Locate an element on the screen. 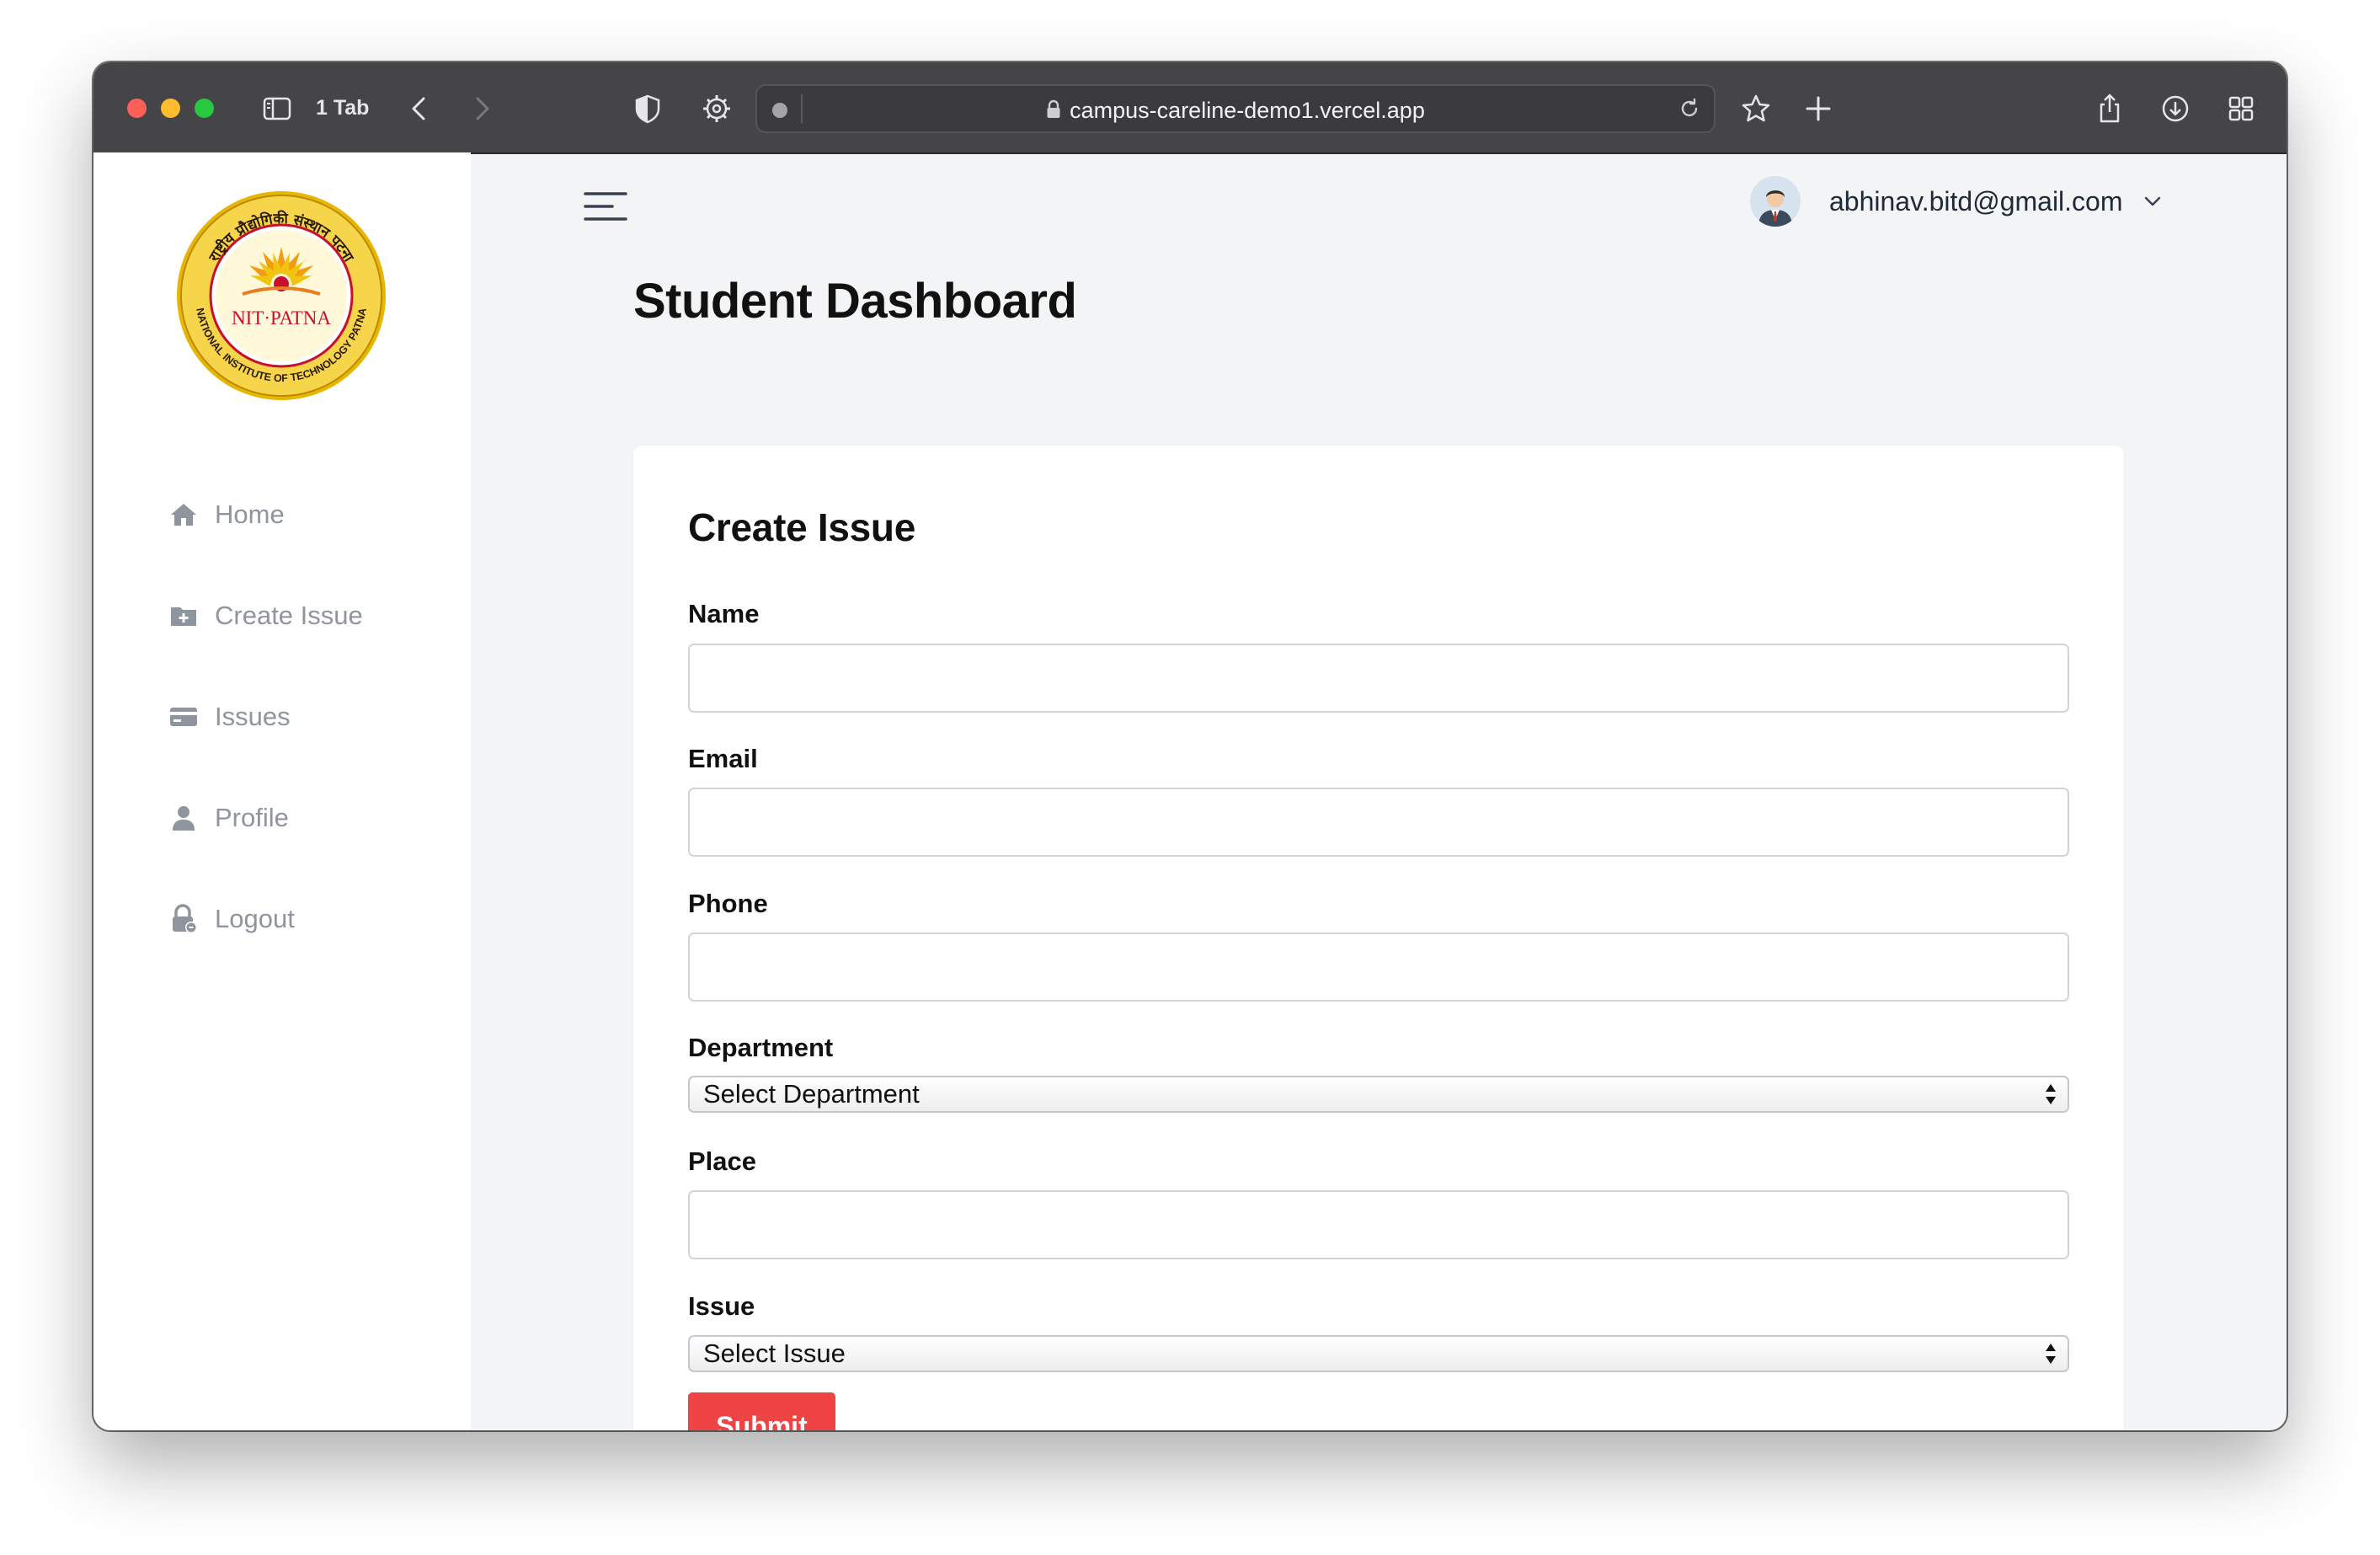 This screenshot has width=2380, height=1555. phone-input is located at coordinates (1378, 967).